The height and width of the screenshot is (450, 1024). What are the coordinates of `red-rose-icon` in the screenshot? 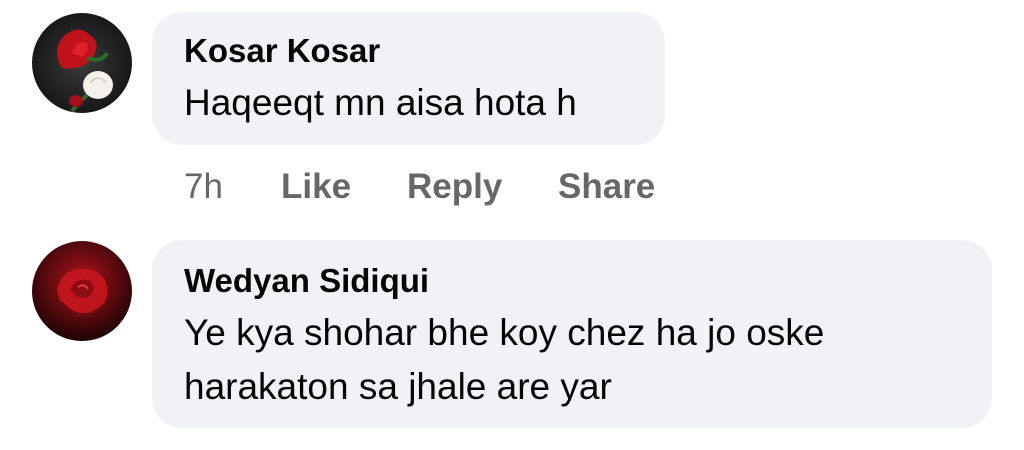 It's located at (82, 291).